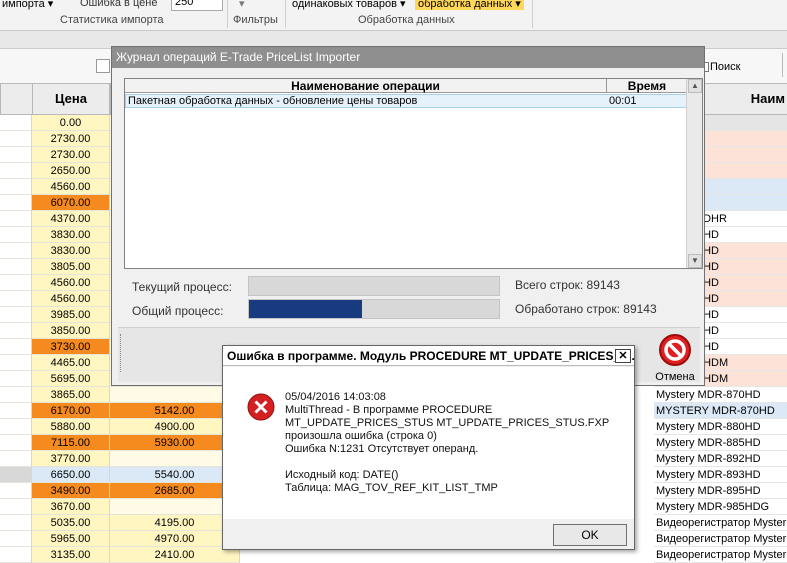 This screenshot has height=563, width=787. Describe the element at coordinates (374, 286) in the screenshot. I see `current-progress-bar` at that location.